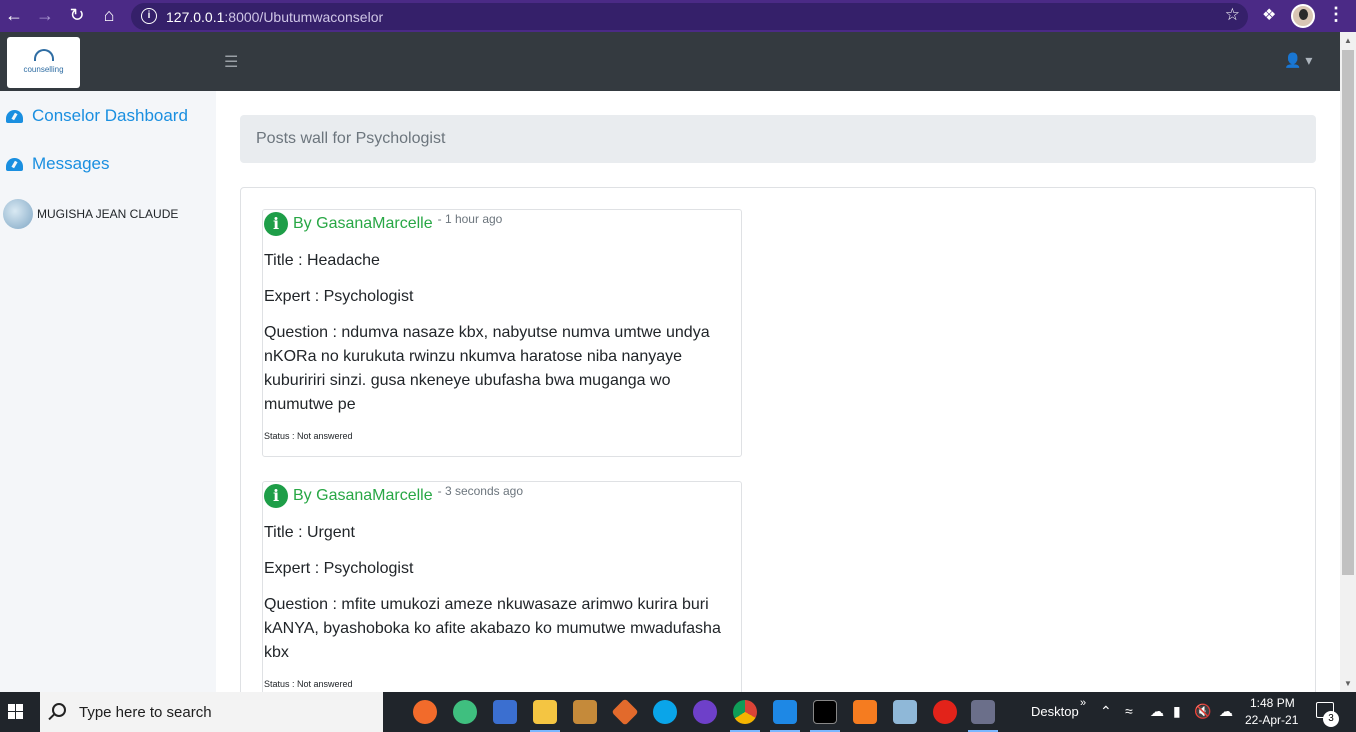 This screenshot has height=732, width=1356. Describe the element at coordinates (1269, 15) in the screenshot. I see `extensions-puzzle-icon: ❖` at that location.